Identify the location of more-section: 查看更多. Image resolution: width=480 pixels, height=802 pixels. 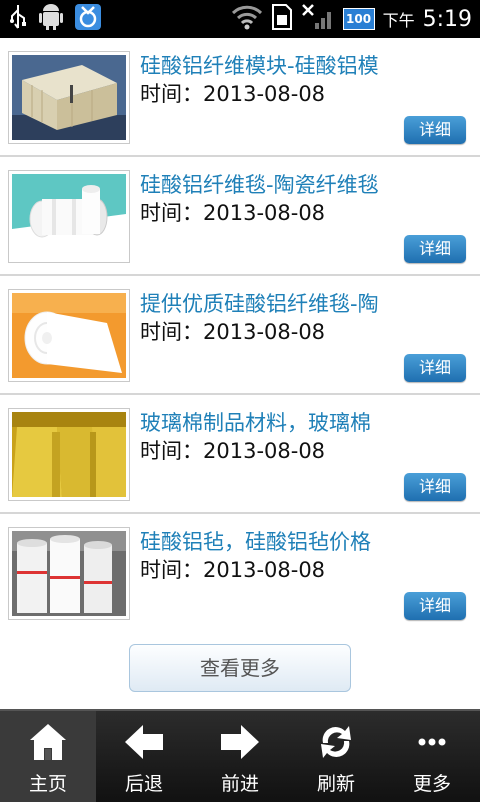
(240, 668).